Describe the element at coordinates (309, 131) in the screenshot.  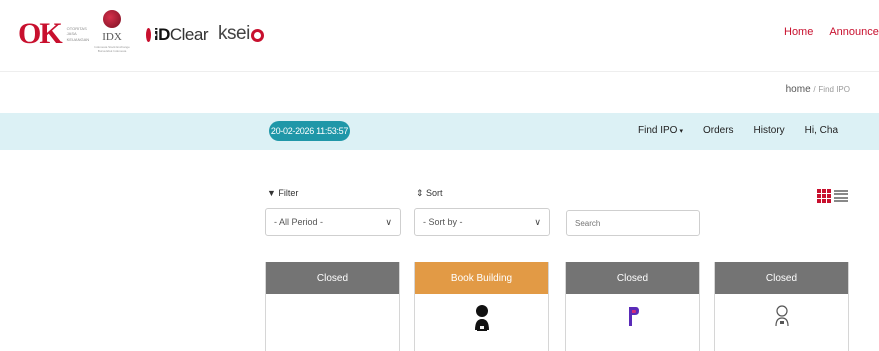
I see `datetime-badge: 20-02-2026 11:53:57` at that location.